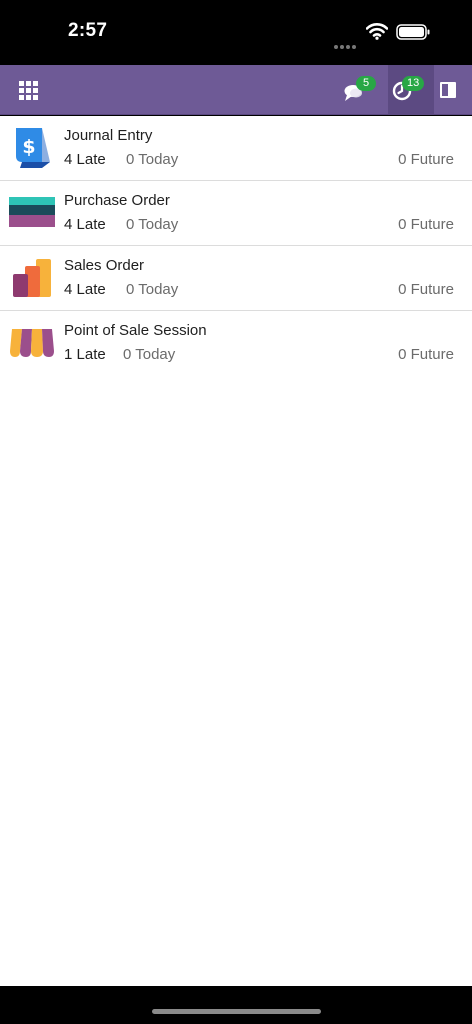 The image size is (472, 1024). Describe the element at coordinates (236, 148) in the screenshot. I see `activity-row-journal-entry: $ Journal Entry 4 Late 0 Today 0 Future` at that location.